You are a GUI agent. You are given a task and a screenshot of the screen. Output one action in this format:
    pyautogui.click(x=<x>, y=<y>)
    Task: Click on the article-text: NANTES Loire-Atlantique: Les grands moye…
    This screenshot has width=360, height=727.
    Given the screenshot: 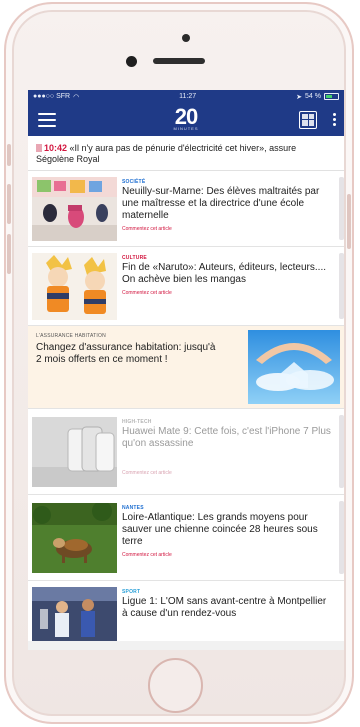 What is the action you would take?
    pyautogui.click(x=228, y=531)
    